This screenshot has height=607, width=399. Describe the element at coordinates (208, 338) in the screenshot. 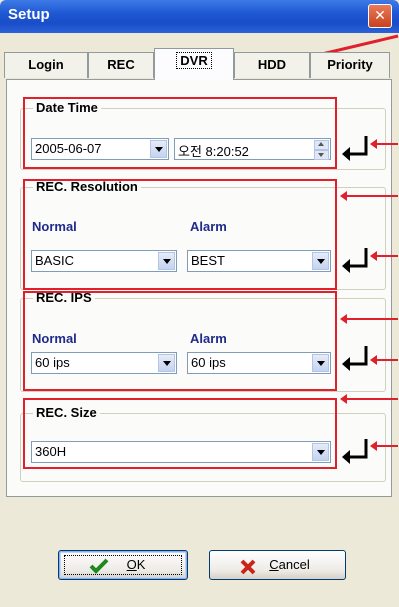

I see `ips-alarm-label: Alarm` at that location.